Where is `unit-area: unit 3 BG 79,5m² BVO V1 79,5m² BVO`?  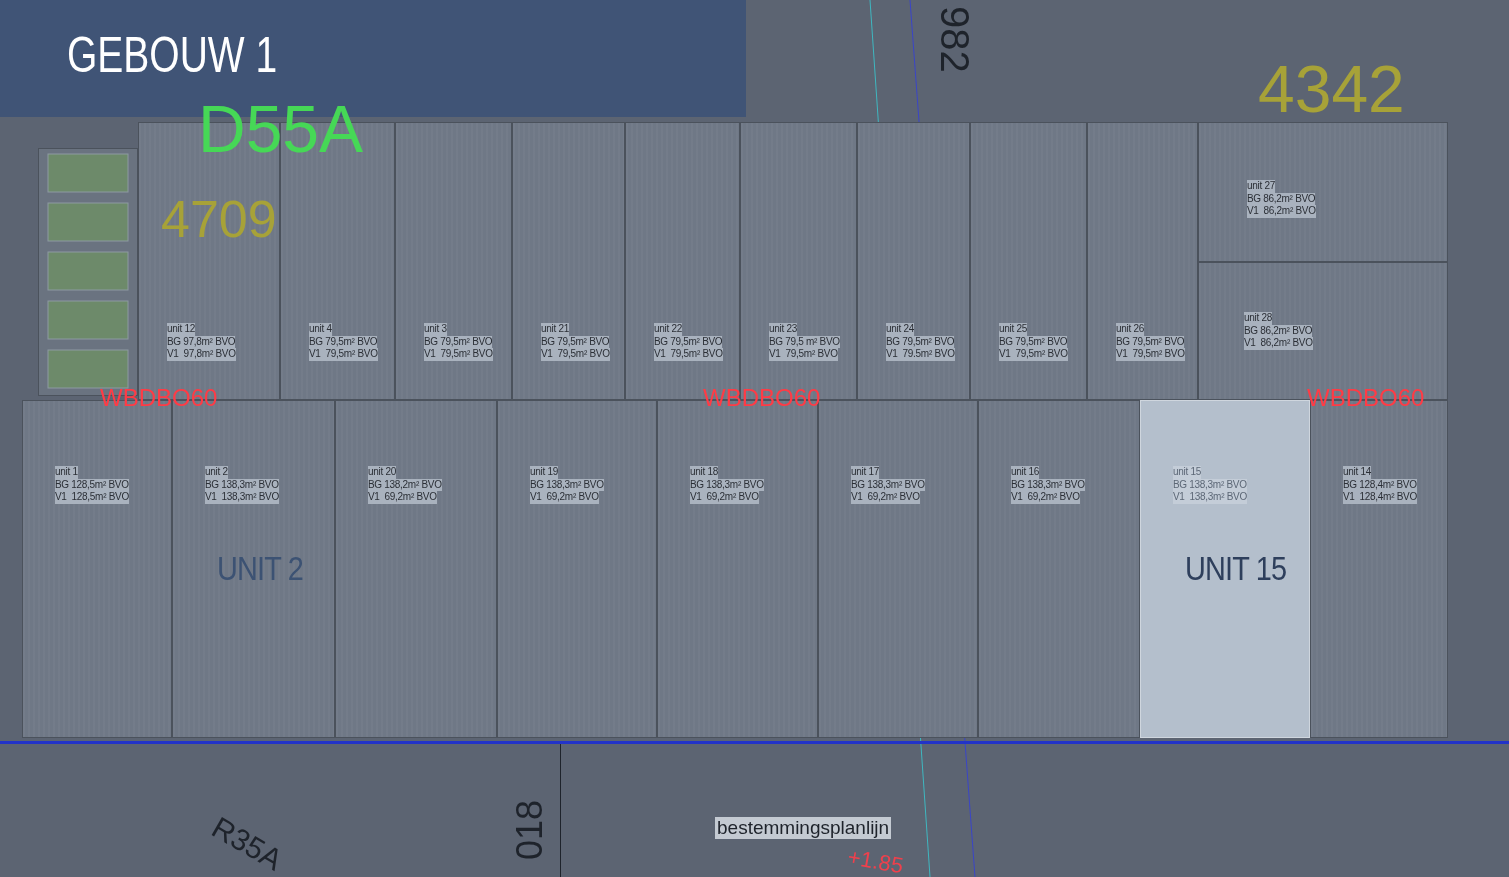
unit-area: unit 3 BG 79,5m² BVO V1 79,5m² BVO is located at coordinates (453, 261).